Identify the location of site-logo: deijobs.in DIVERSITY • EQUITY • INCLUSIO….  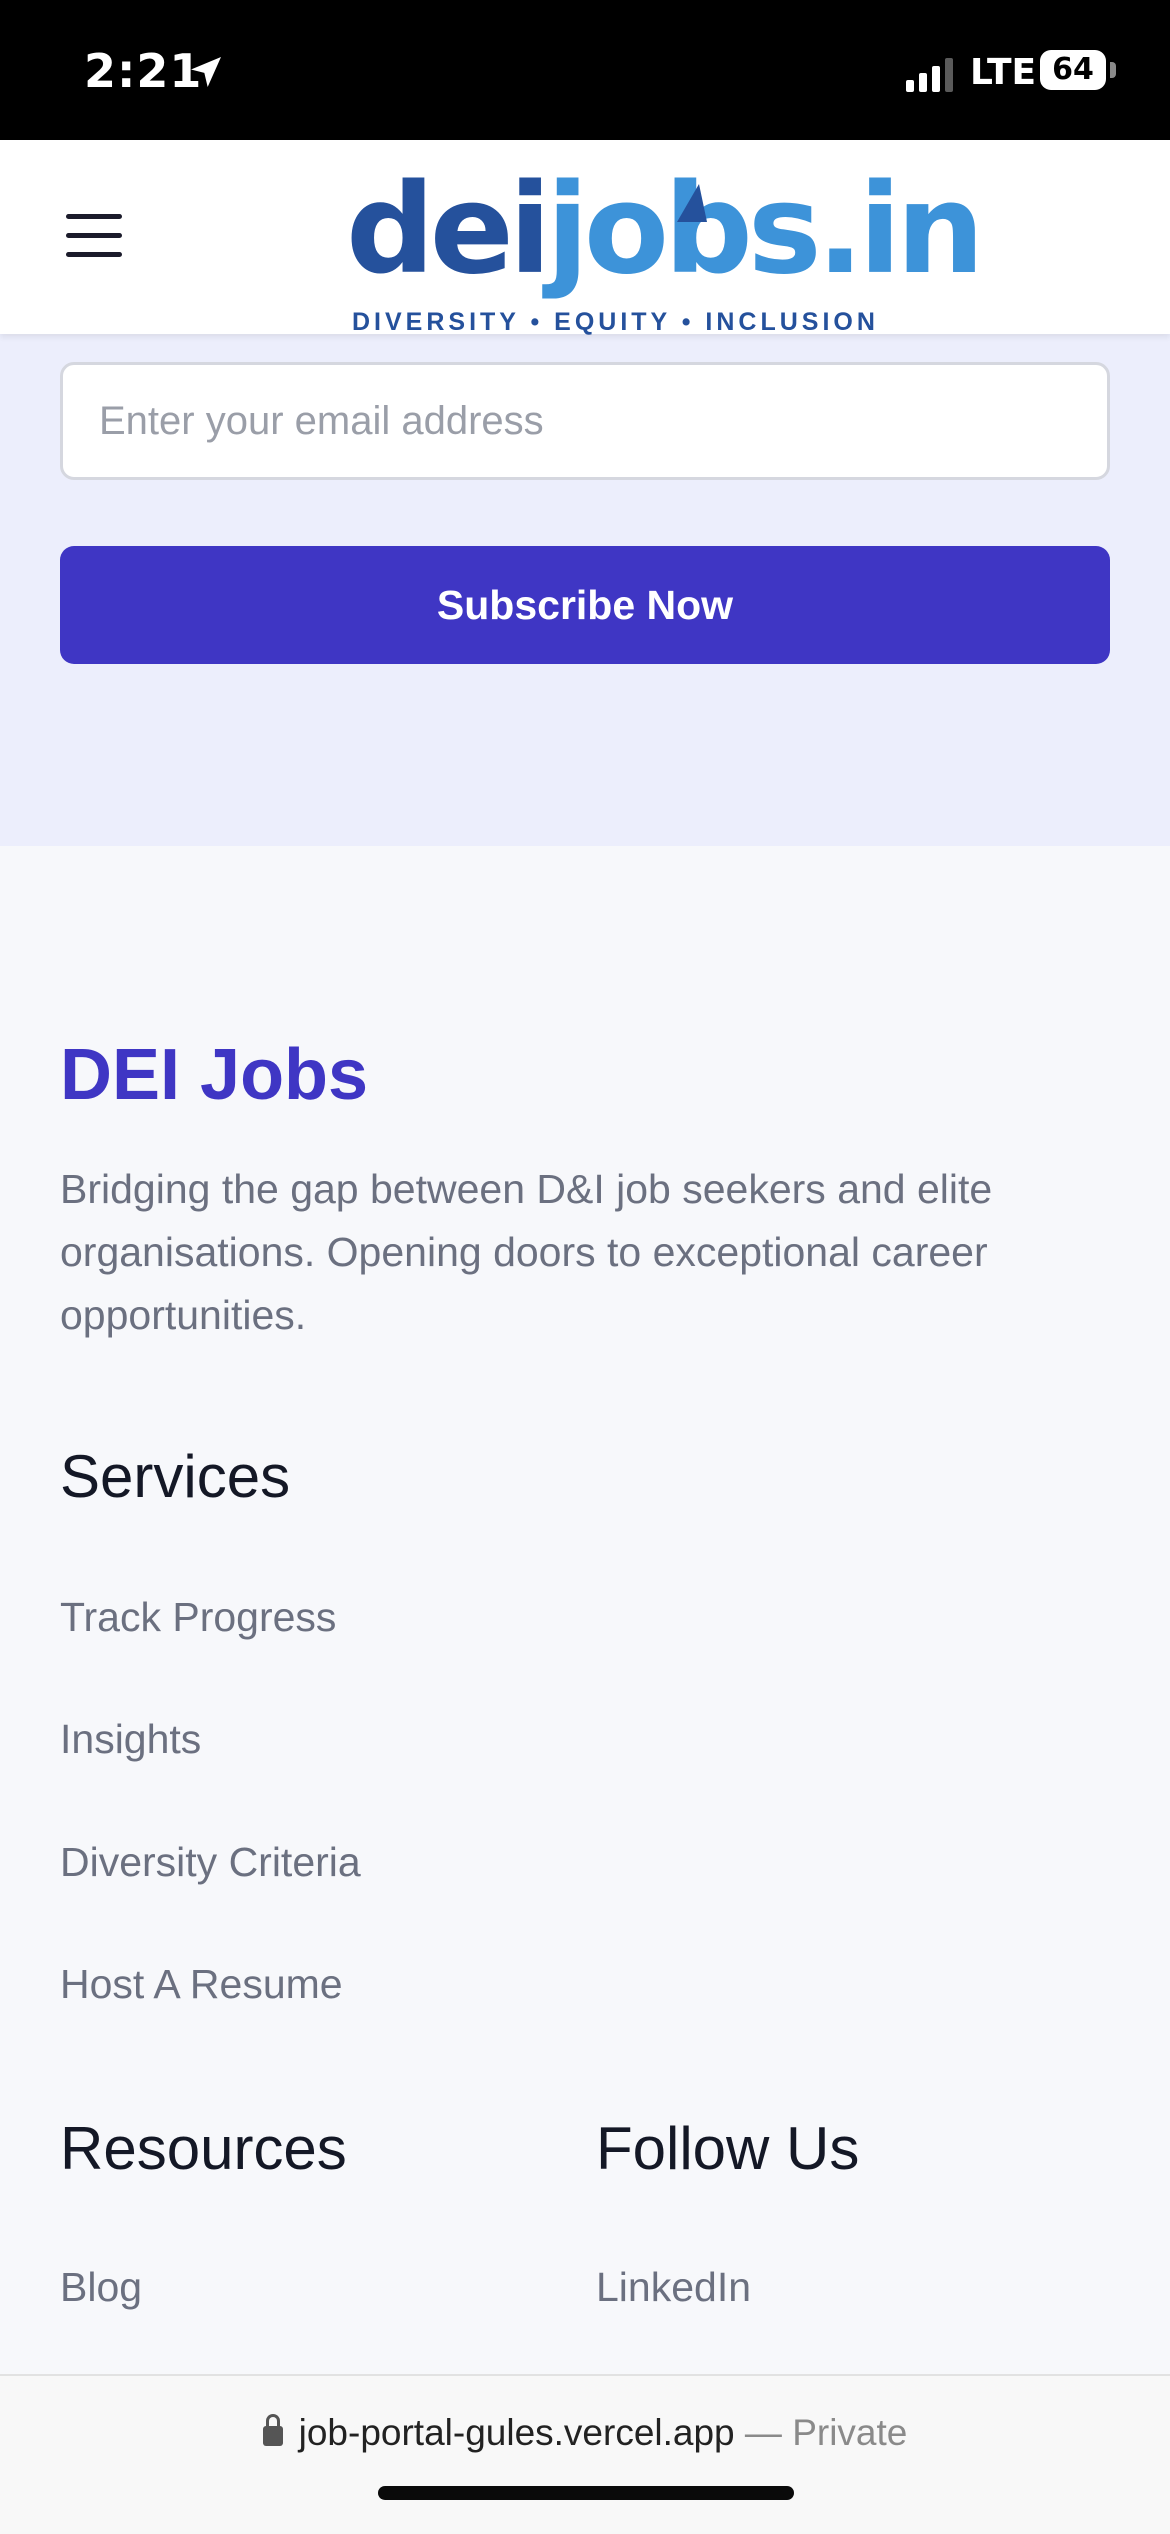
(665, 252).